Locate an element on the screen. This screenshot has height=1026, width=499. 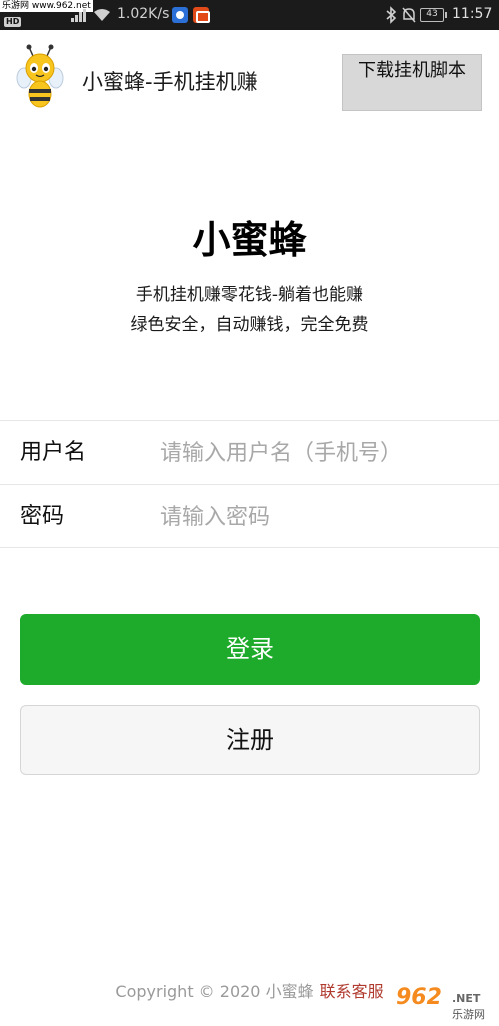
wifi-icon is located at coordinates (102, 15).